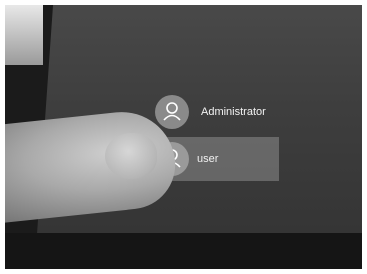  Describe the element at coordinates (208, 159) in the screenshot. I see `account-label: user` at that location.